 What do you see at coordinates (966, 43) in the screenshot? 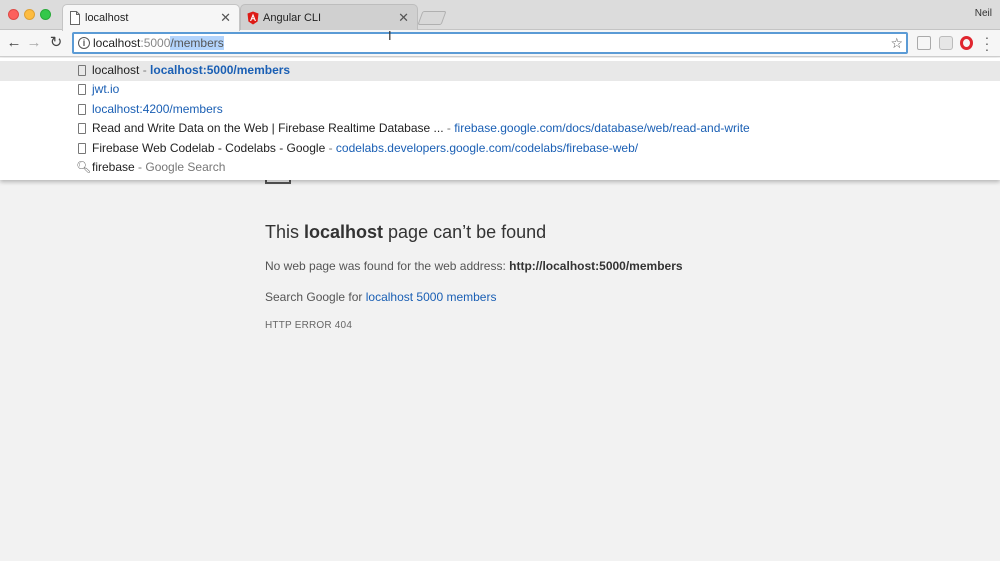
I see `opera-icon` at bounding box center [966, 43].